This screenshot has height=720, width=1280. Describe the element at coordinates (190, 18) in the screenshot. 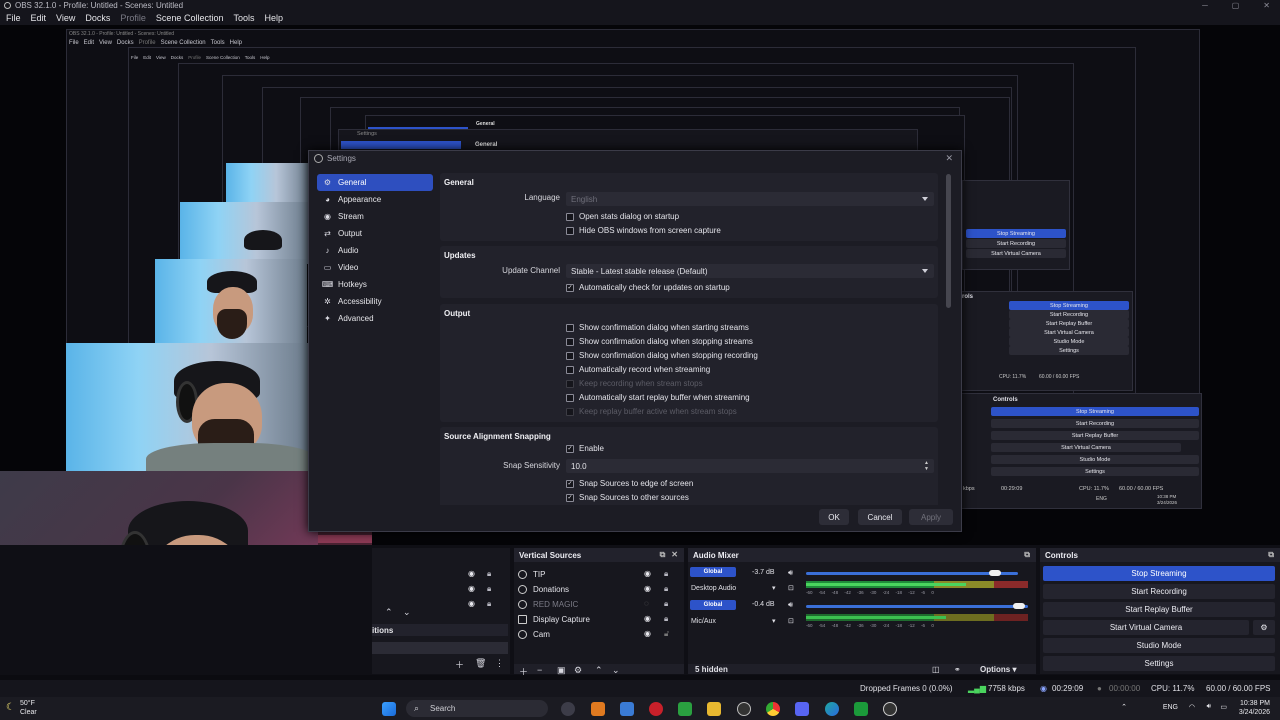

I see `menu-scene-collection: Scene Collection` at that location.